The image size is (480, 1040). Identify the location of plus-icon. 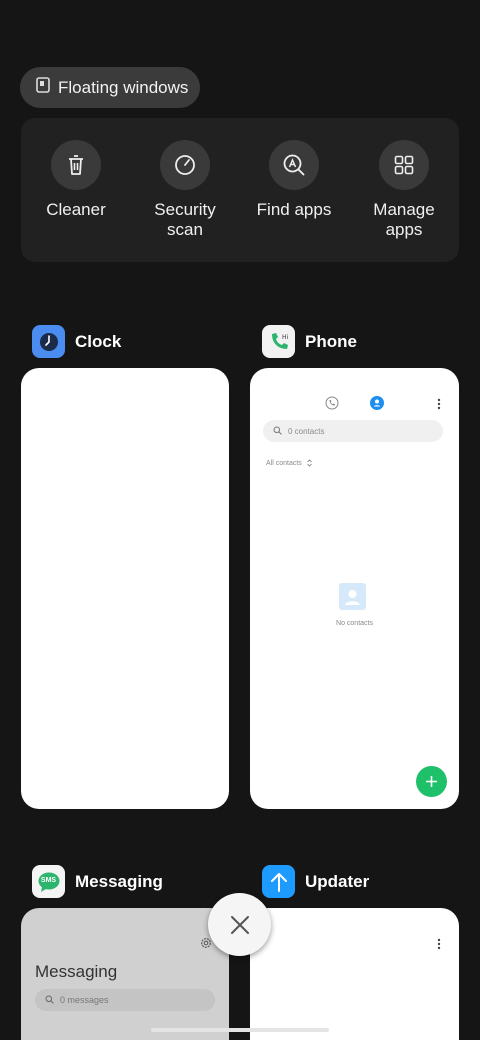
(431, 781).